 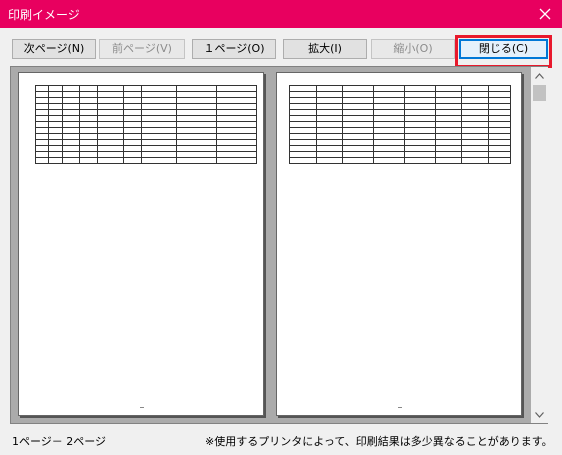 What do you see at coordinates (145, 124) in the screenshot?
I see `page-1-table` at bounding box center [145, 124].